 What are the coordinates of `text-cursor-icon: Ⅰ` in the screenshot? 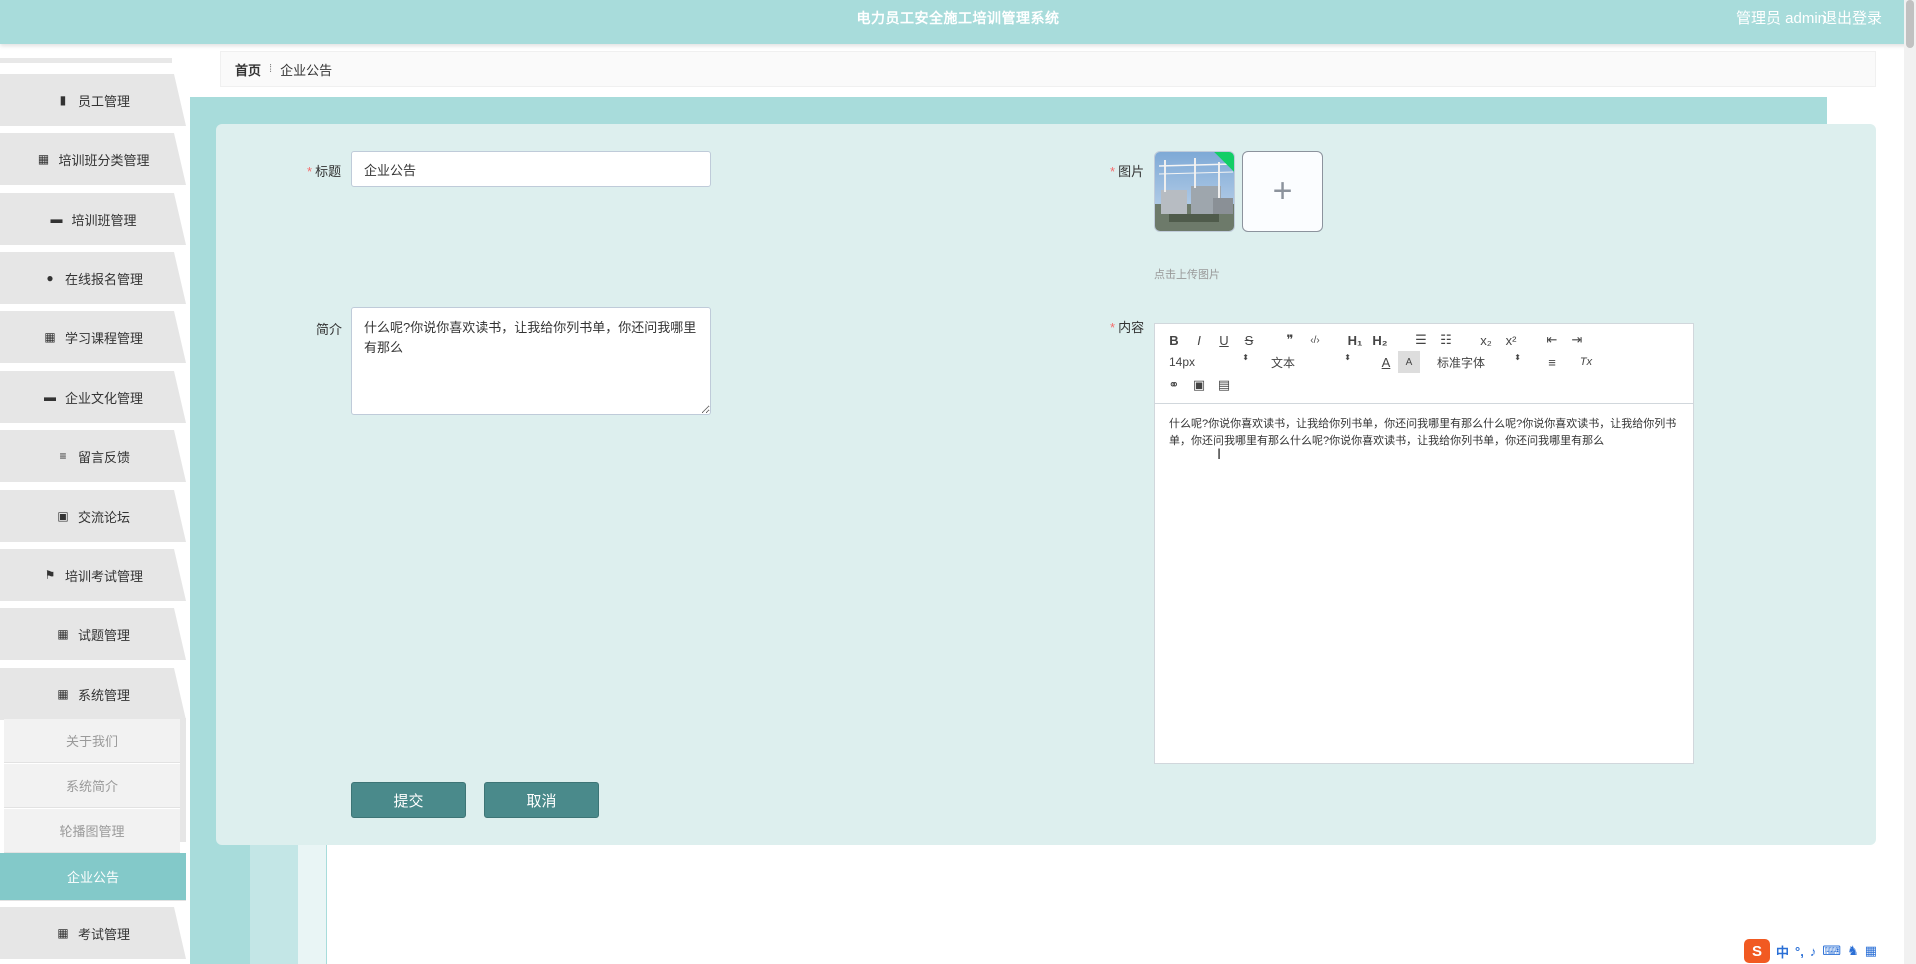 It's located at (1219, 454).